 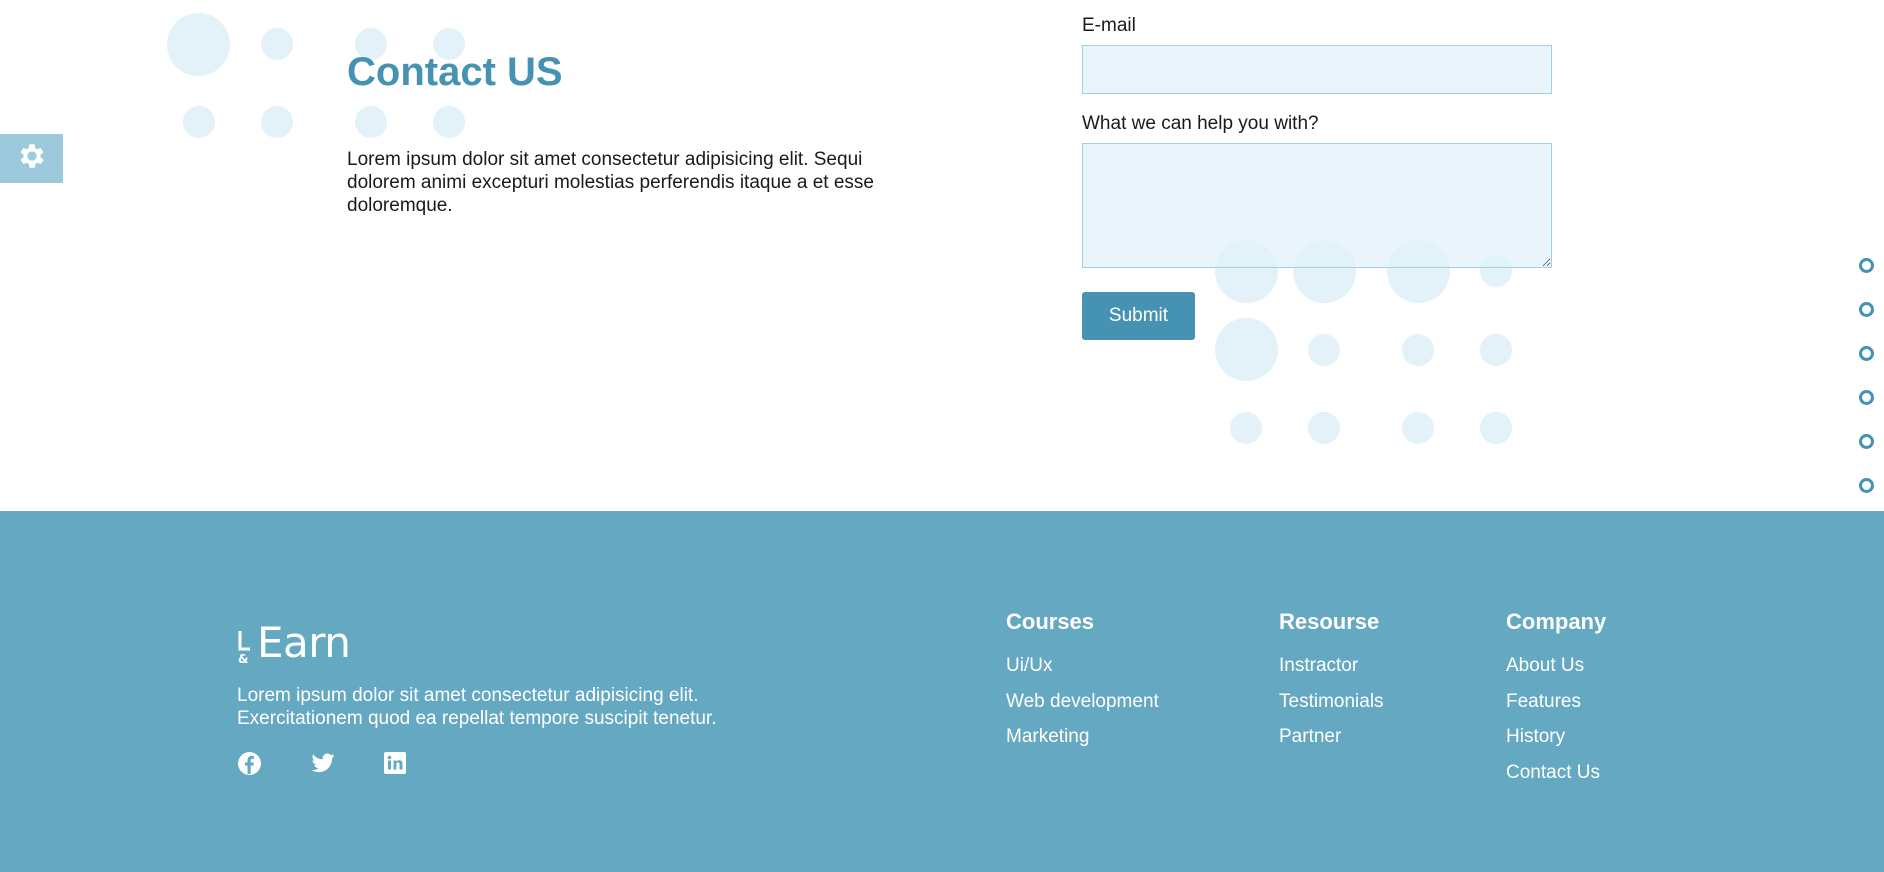 What do you see at coordinates (1082, 709) in the screenshot?
I see `footer-link: Web development` at bounding box center [1082, 709].